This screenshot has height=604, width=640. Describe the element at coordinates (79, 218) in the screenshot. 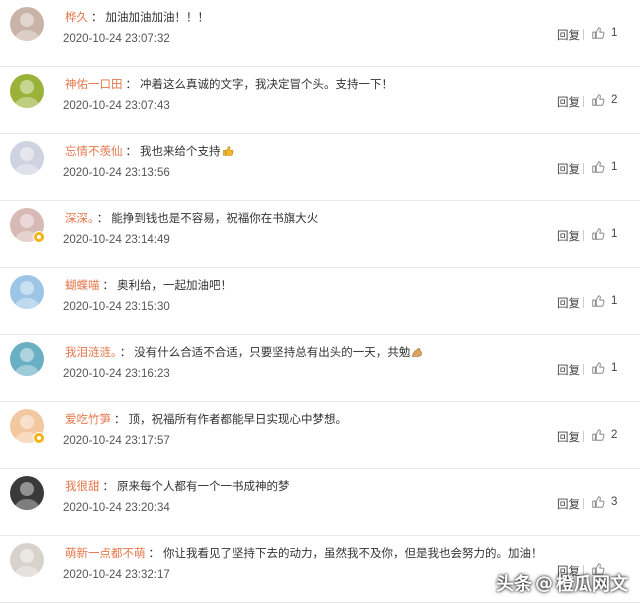

I see `username-link: 深深。` at that location.